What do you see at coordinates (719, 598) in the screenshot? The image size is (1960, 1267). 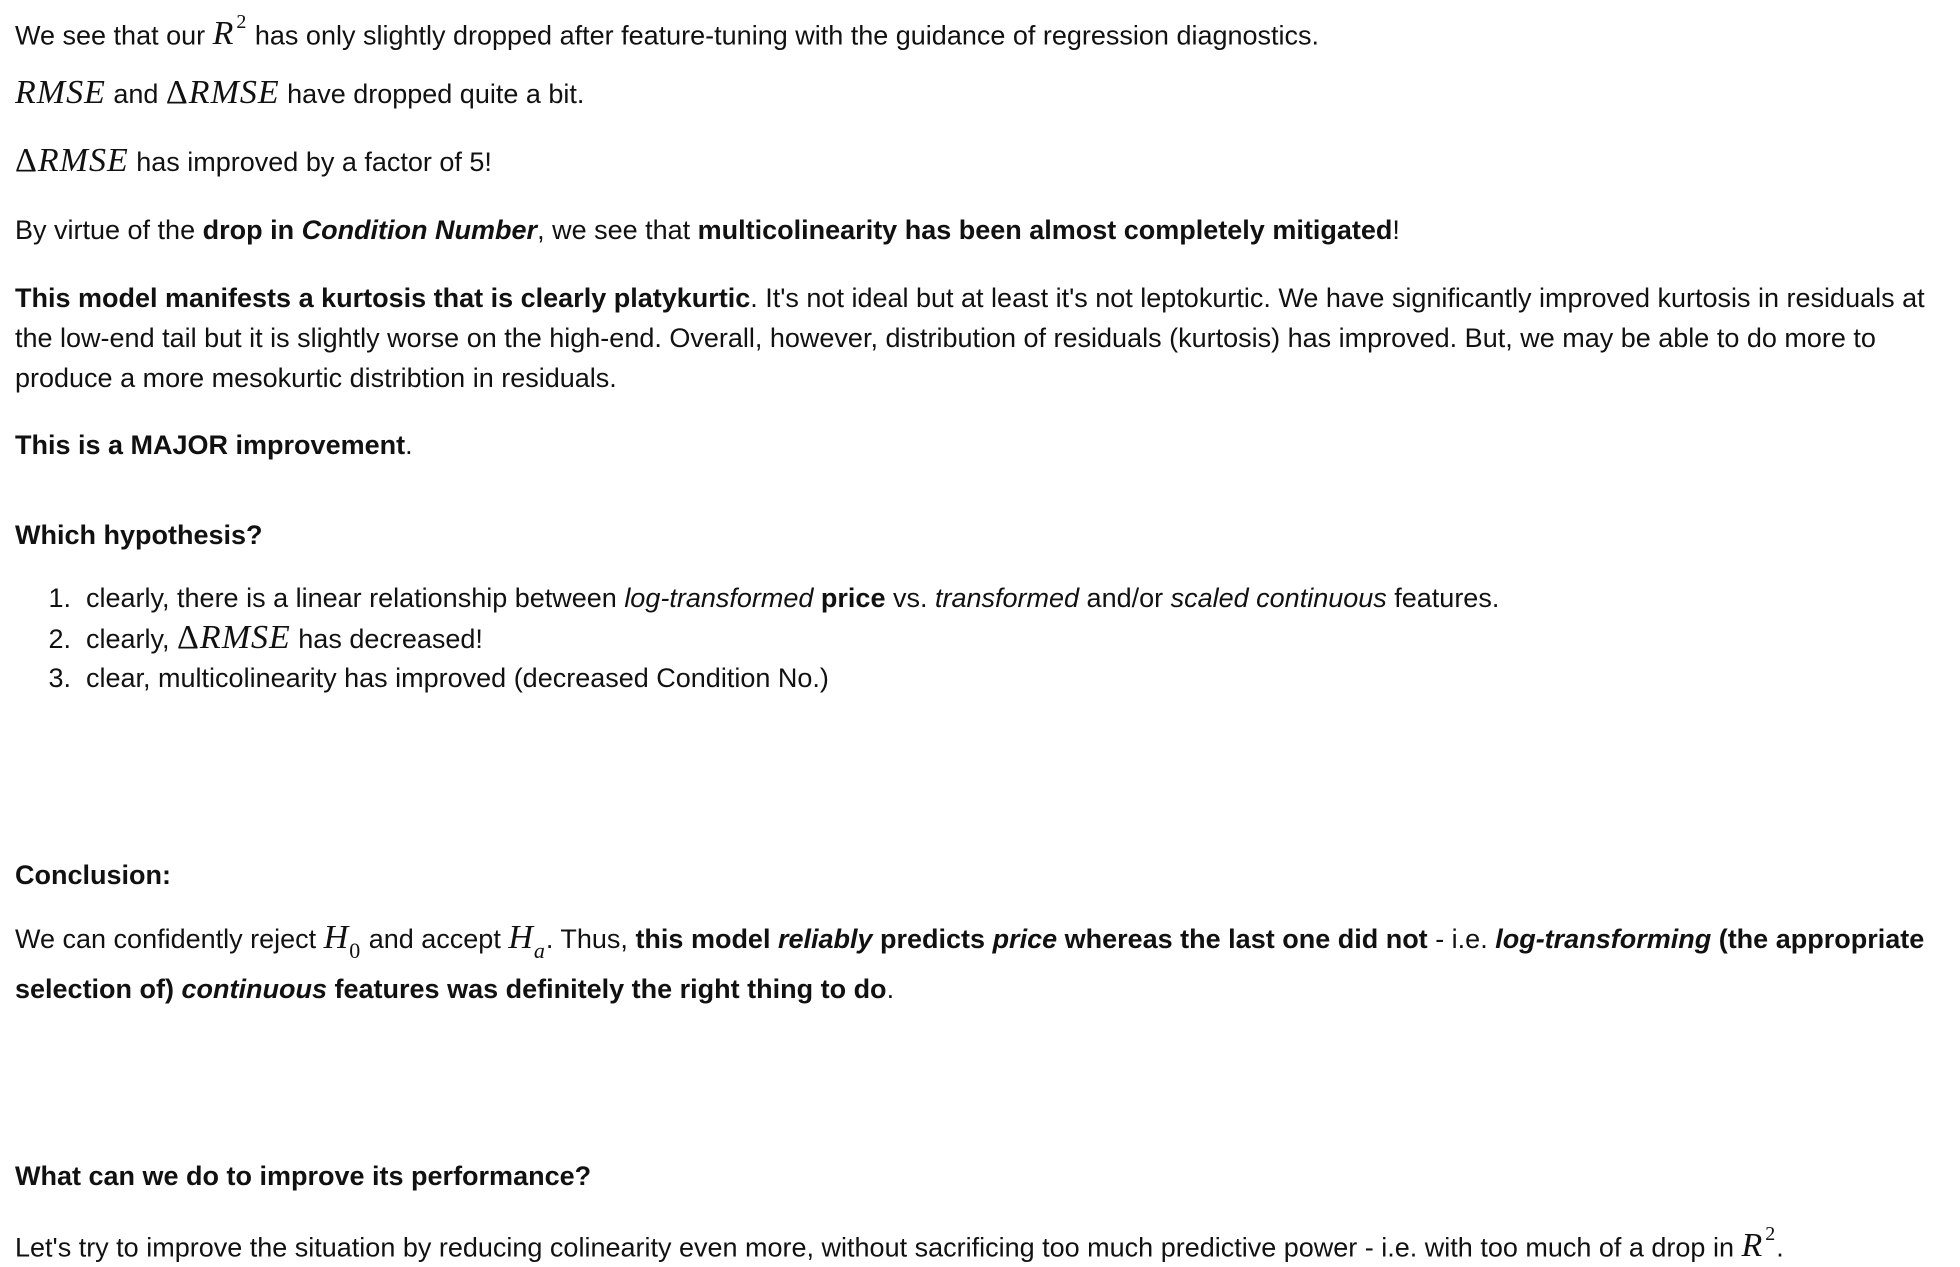 I see `italic-text: log-transformed` at bounding box center [719, 598].